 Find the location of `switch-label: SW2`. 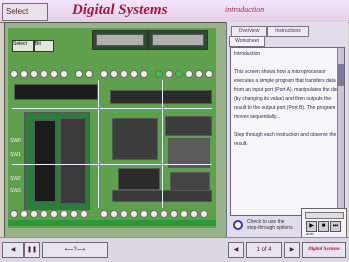

switch-label: SW2 is located at coordinates (15, 179).